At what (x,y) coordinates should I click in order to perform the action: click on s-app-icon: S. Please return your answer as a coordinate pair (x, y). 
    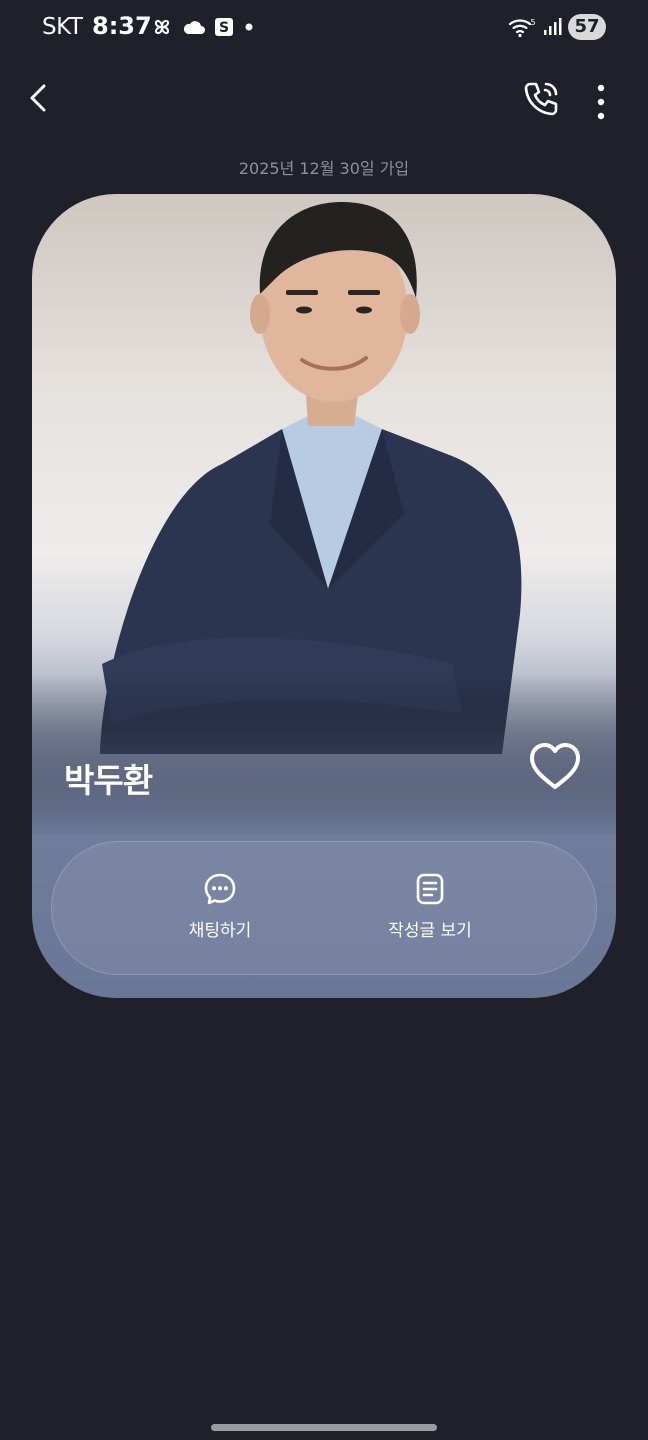
    Looking at the image, I should click on (224, 27).